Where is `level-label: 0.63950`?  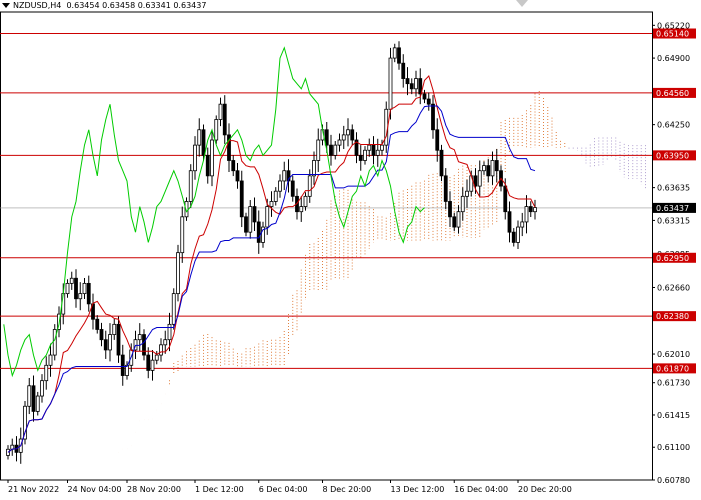 level-label: 0.63950 is located at coordinates (674, 155).